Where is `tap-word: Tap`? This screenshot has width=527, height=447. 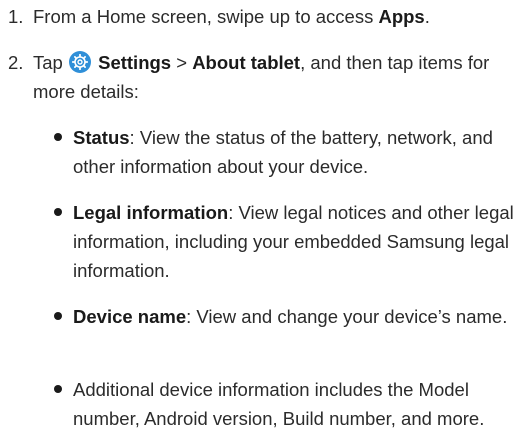
tap-word: Tap is located at coordinates (48, 62).